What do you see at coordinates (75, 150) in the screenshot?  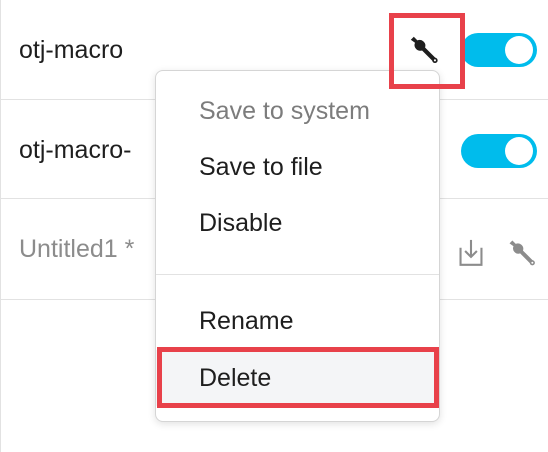 I see `macro-name: otj-macro-` at bounding box center [75, 150].